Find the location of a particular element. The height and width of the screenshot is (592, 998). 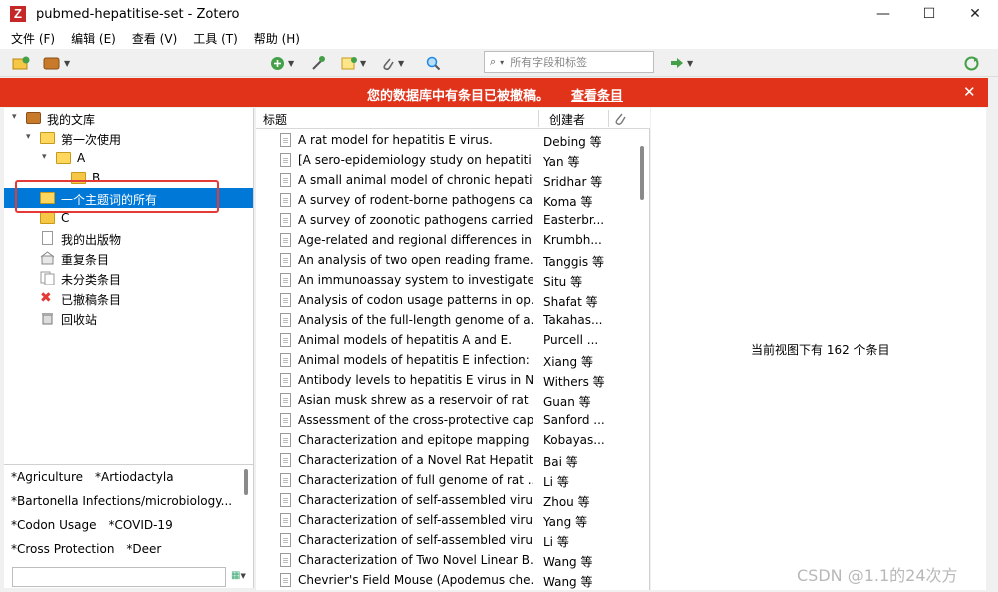

new-library-button: ▼ is located at coordinates (56, 63).